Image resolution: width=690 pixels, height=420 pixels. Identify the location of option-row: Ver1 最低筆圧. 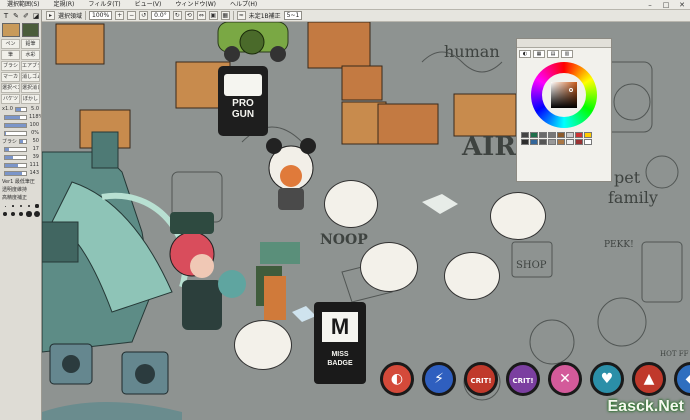
(20, 181).